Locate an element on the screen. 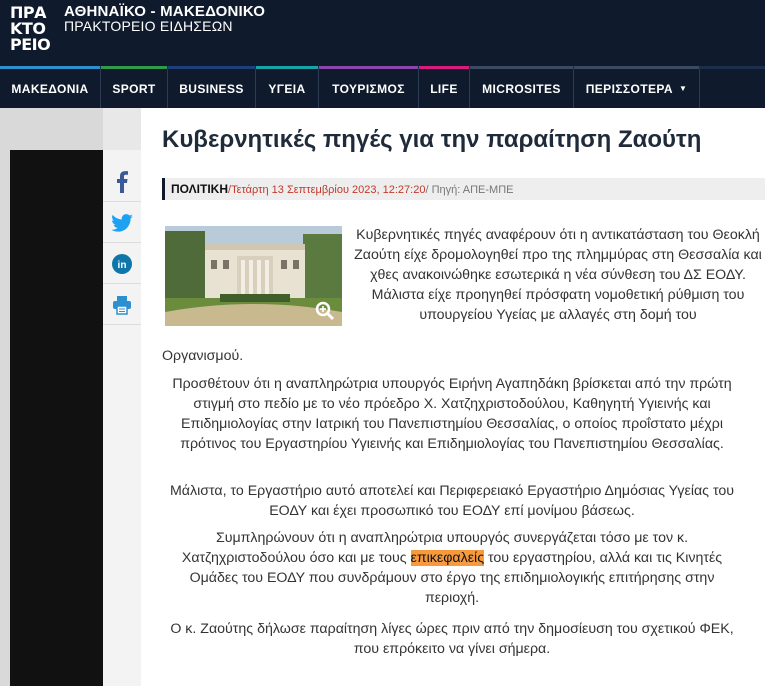 Image resolution: width=765 pixels, height=686 pixels. share-facebook-button is located at coordinates (122, 182).